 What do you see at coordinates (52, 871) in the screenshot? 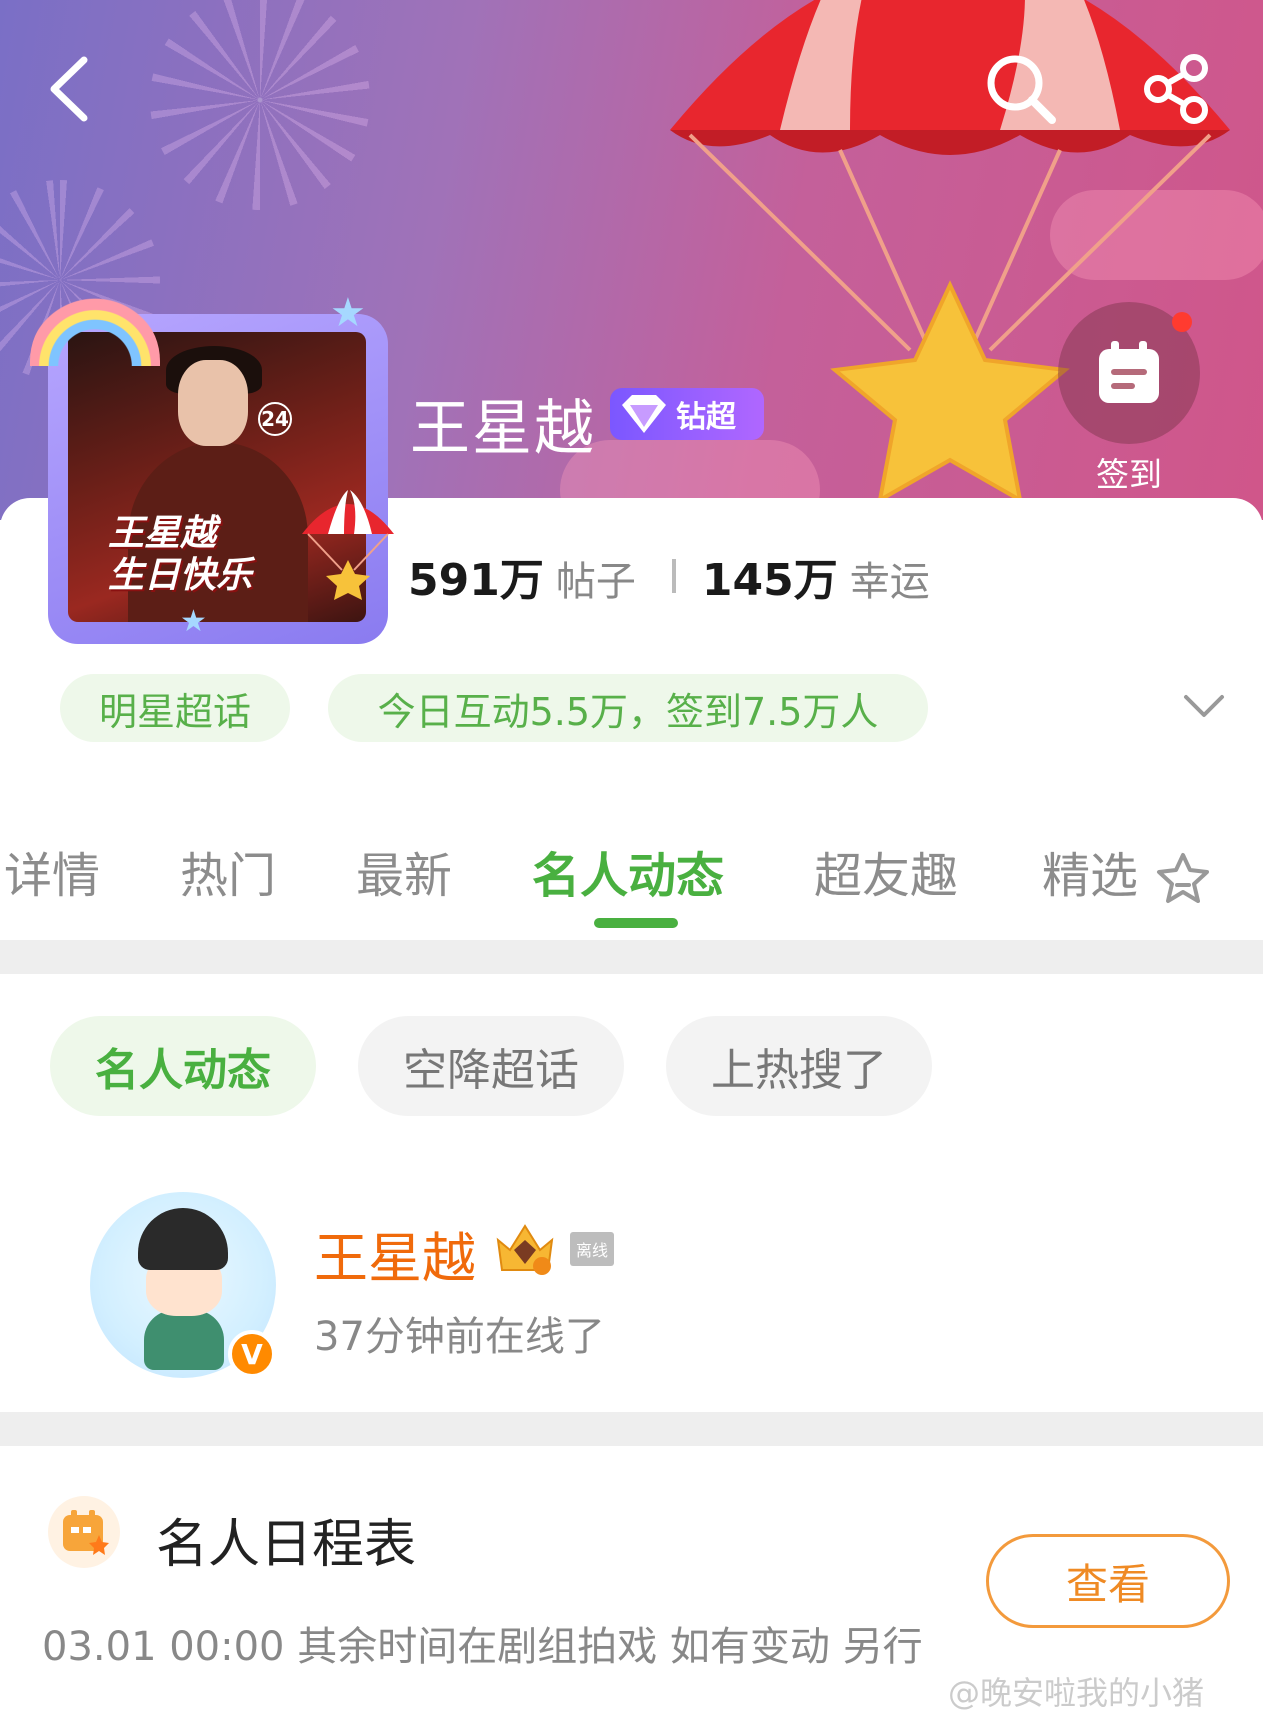
I see `tab-details: 详情` at bounding box center [52, 871].